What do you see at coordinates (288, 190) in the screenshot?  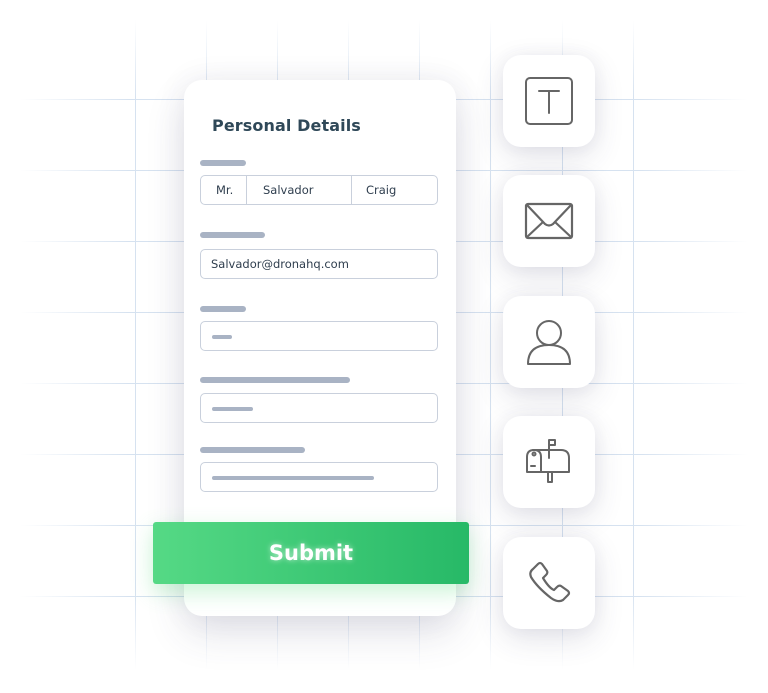 I see `first-name-value: Salvador` at bounding box center [288, 190].